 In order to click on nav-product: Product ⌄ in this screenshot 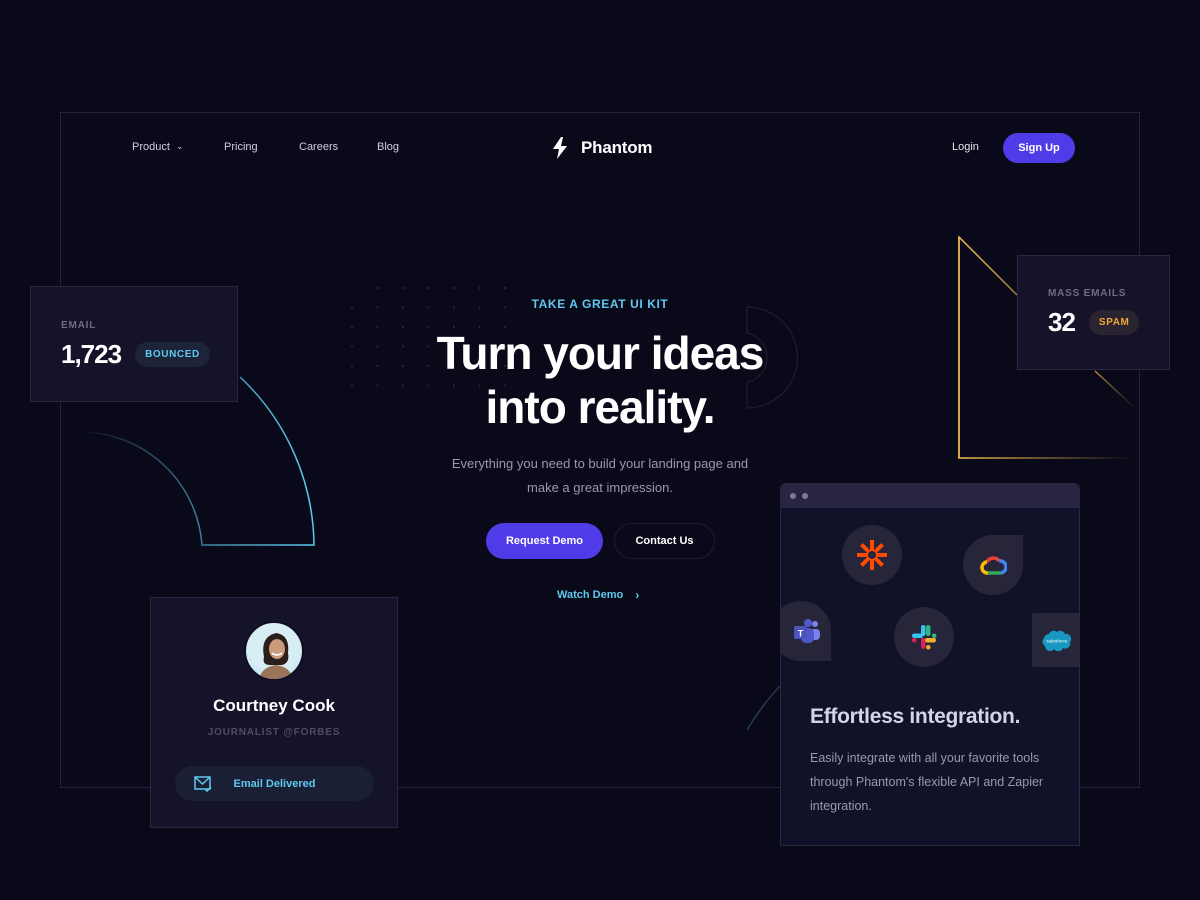, I will do `click(157, 147)`.